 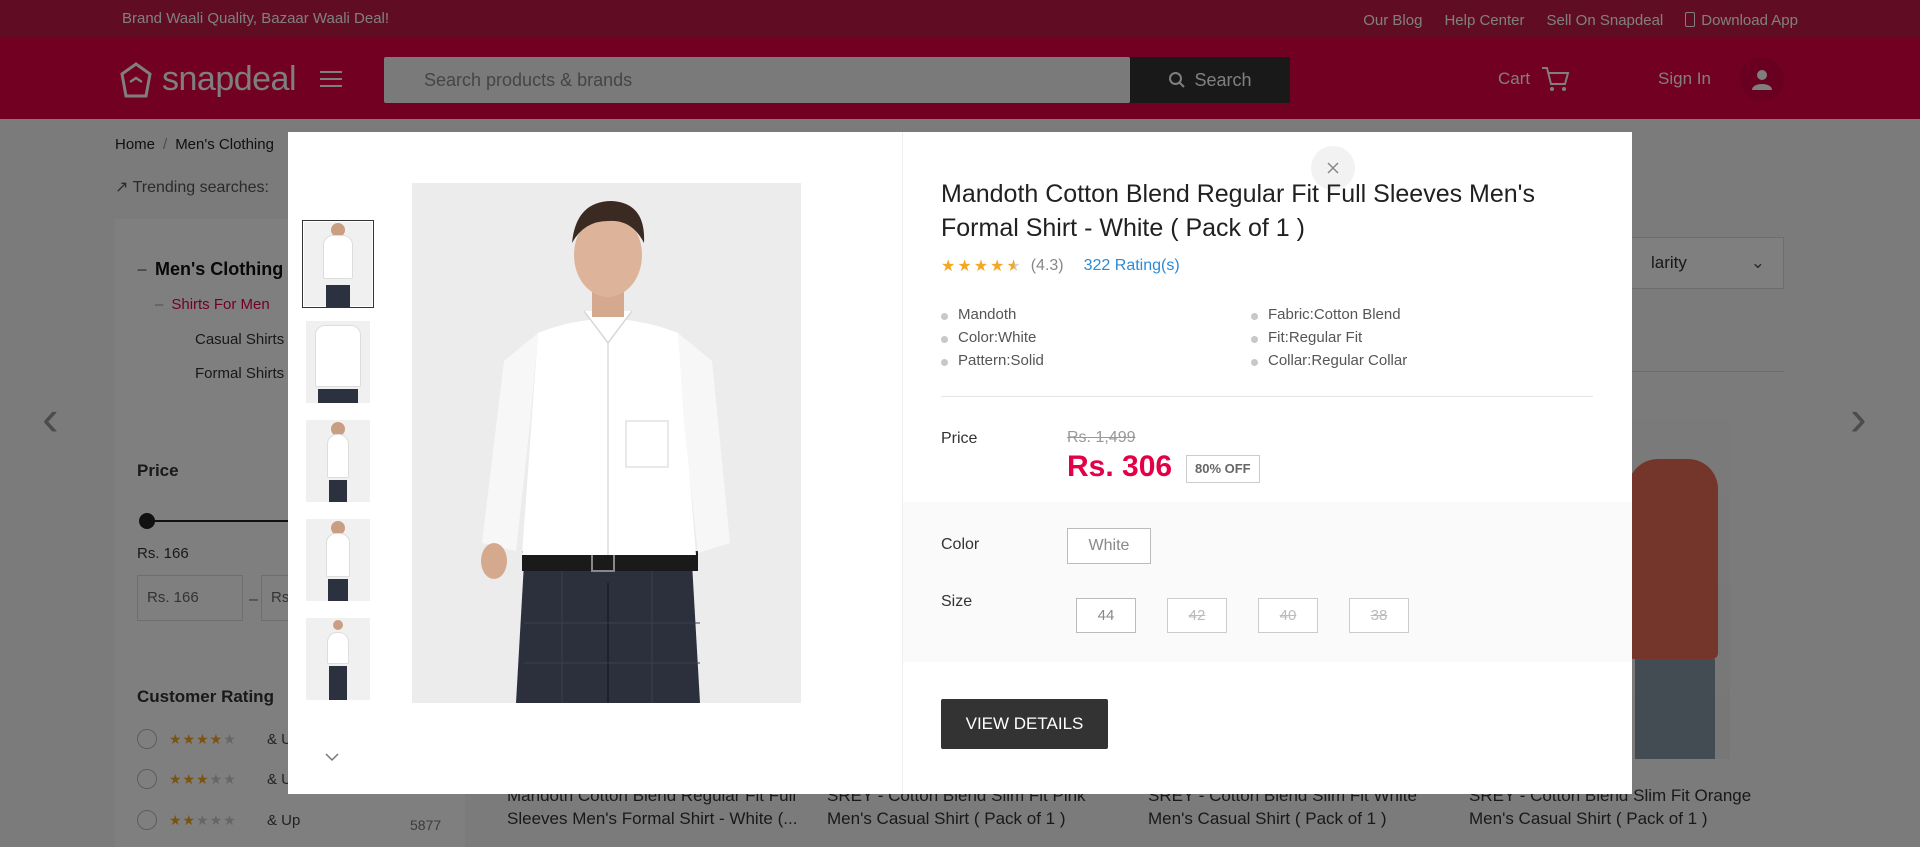 What do you see at coordinates (1267, 396) in the screenshot?
I see `divider` at bounding box center [1267, 396].